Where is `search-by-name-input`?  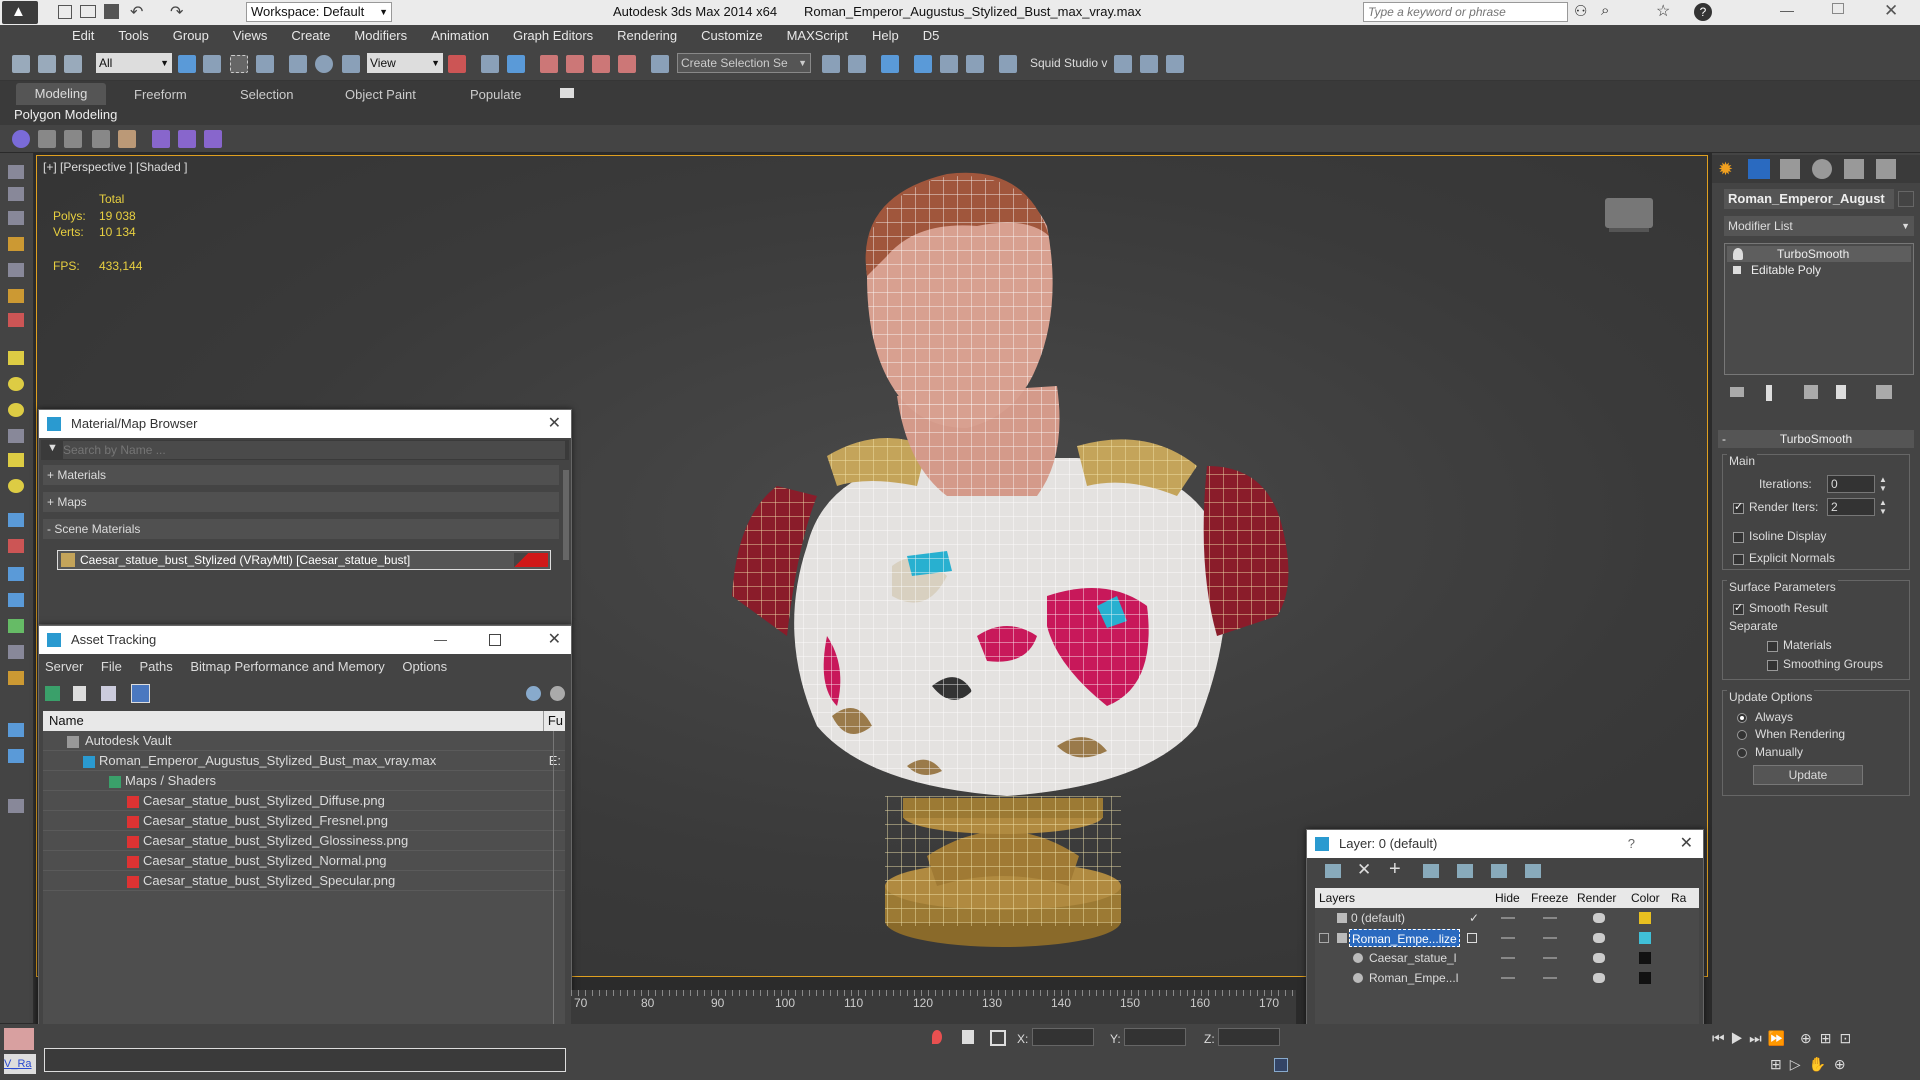 search-by-name-input is located at coordinates (314, 450).